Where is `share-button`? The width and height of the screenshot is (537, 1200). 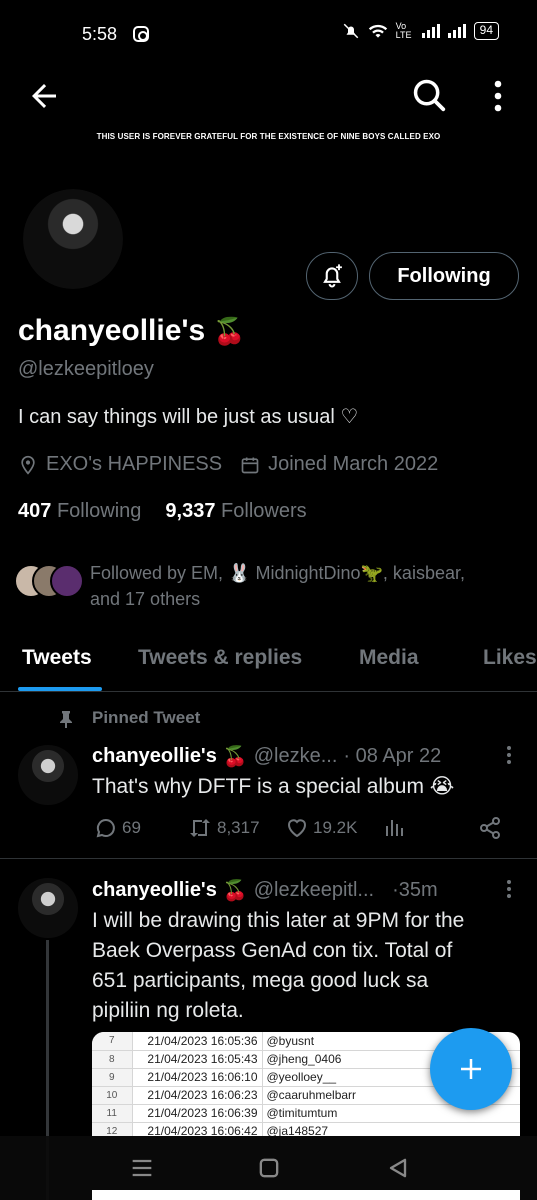 share-button is located at coordinates (490, 828).